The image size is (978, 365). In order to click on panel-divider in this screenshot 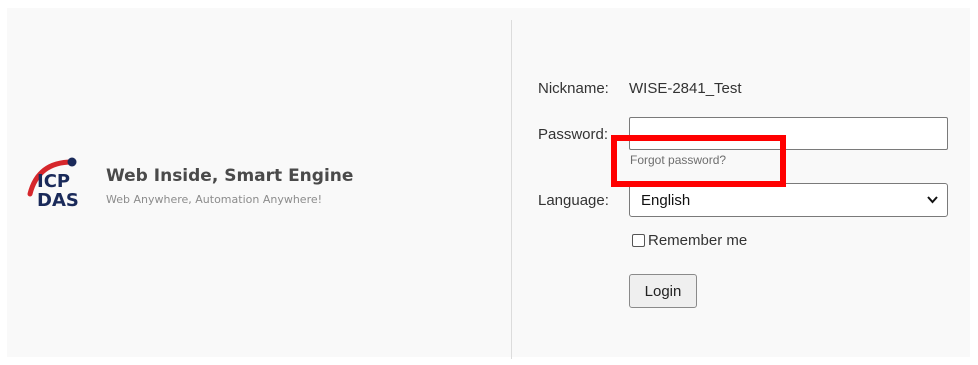, I will do `click(511, 189)`.